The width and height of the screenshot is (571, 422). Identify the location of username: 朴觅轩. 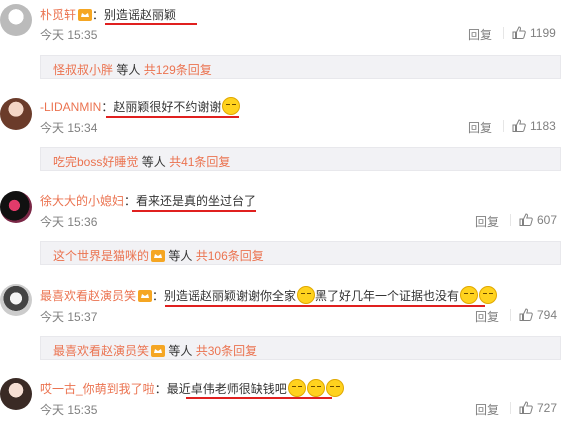
(58, 15).